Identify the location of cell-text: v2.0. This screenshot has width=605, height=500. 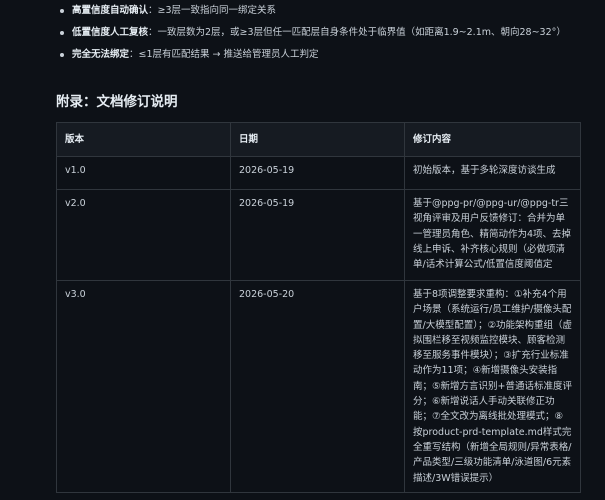
(75, 203).